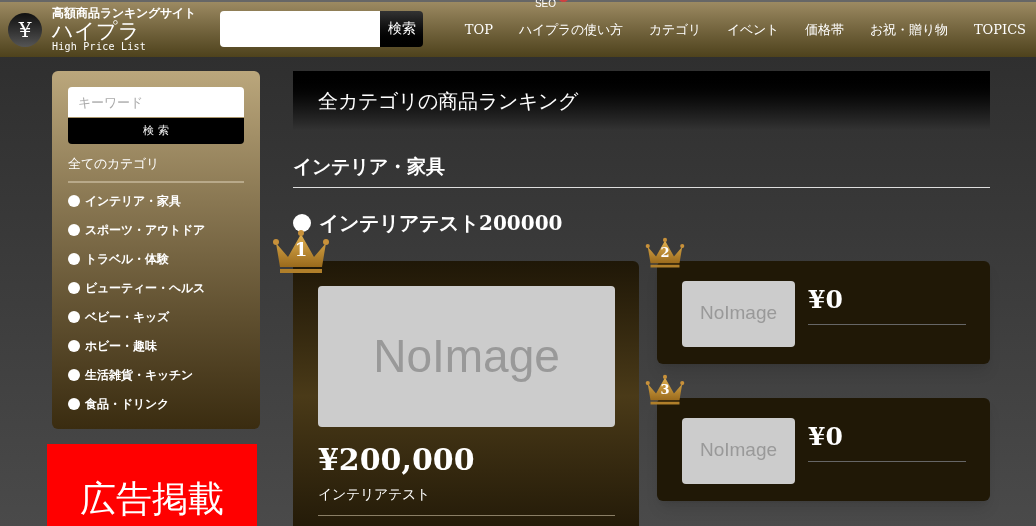 Image resolution: width=1036 pixels, height=526 pixels. Describe the element at coordinates (152, 485) in the screenshot. I see `advertise-banner: 広告掲載` at that location.